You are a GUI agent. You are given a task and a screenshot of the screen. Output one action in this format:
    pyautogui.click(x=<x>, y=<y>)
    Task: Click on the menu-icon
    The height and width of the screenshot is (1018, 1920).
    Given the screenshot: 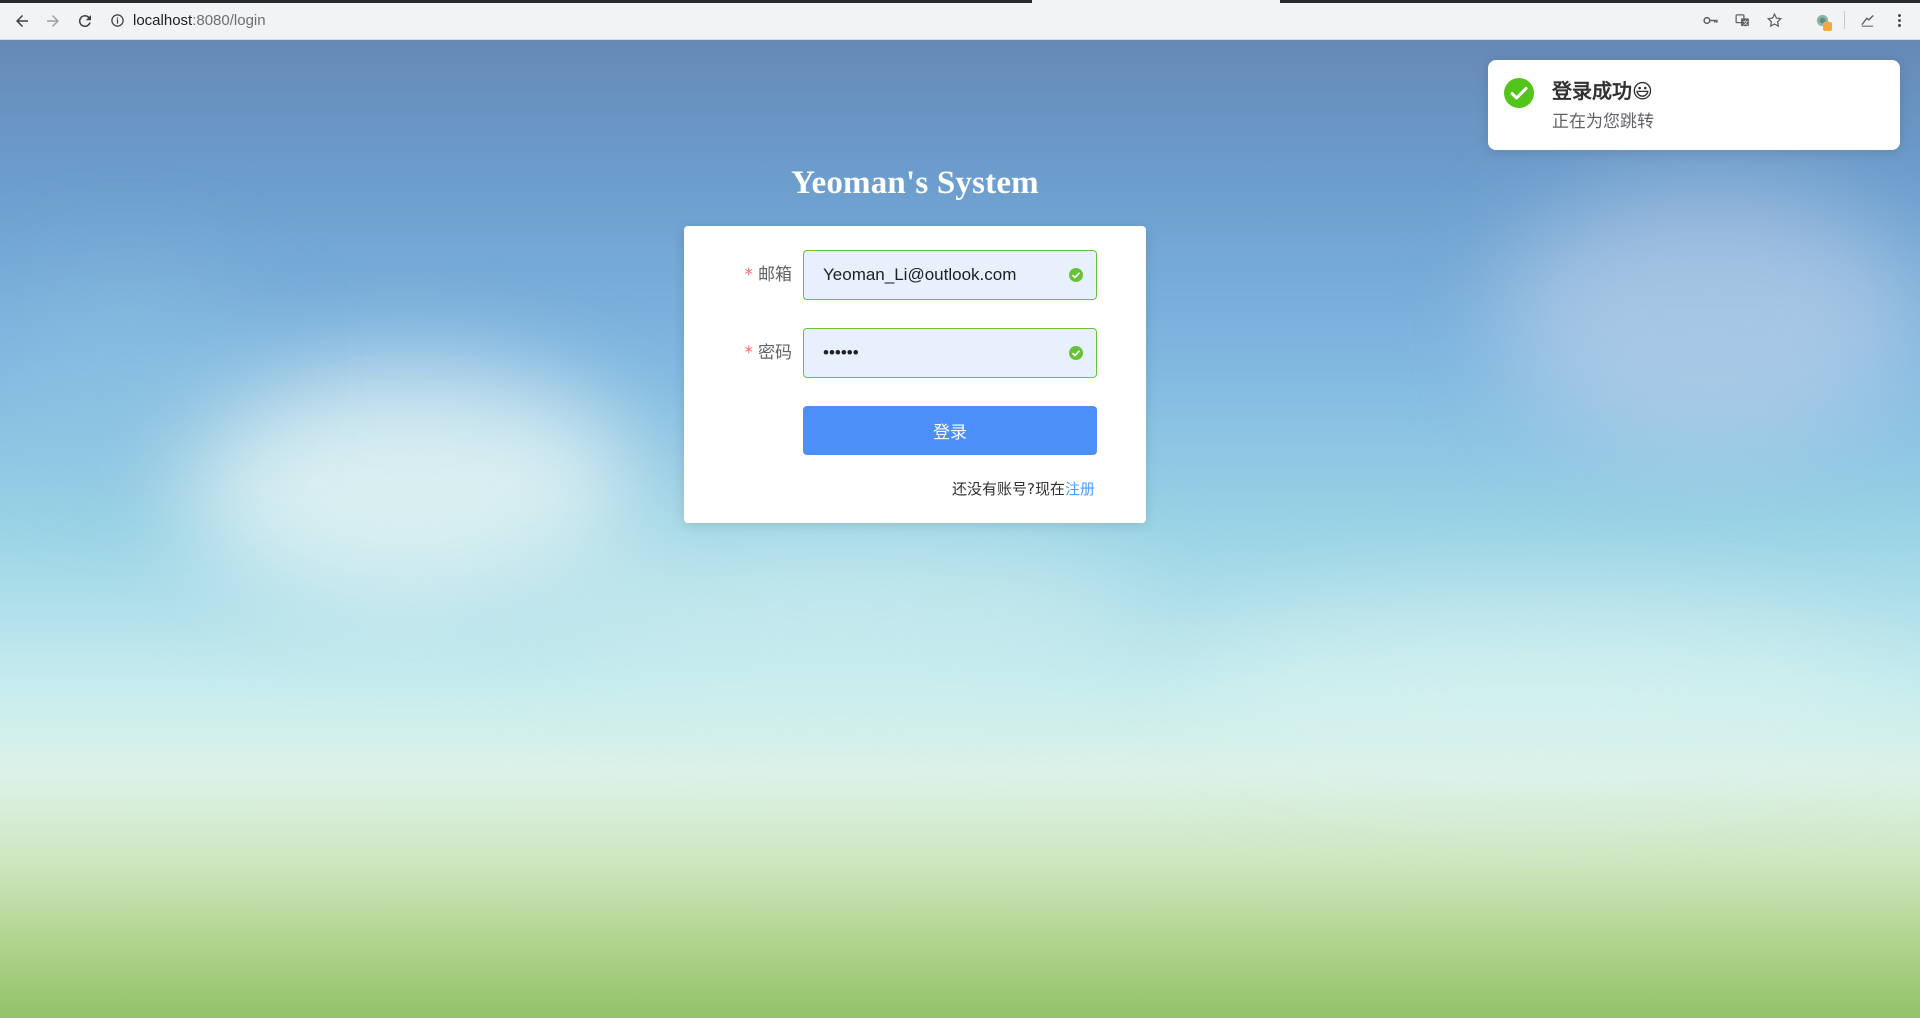 What is the action you would take?
    pyautogui.click(x=1899, y=20)
    